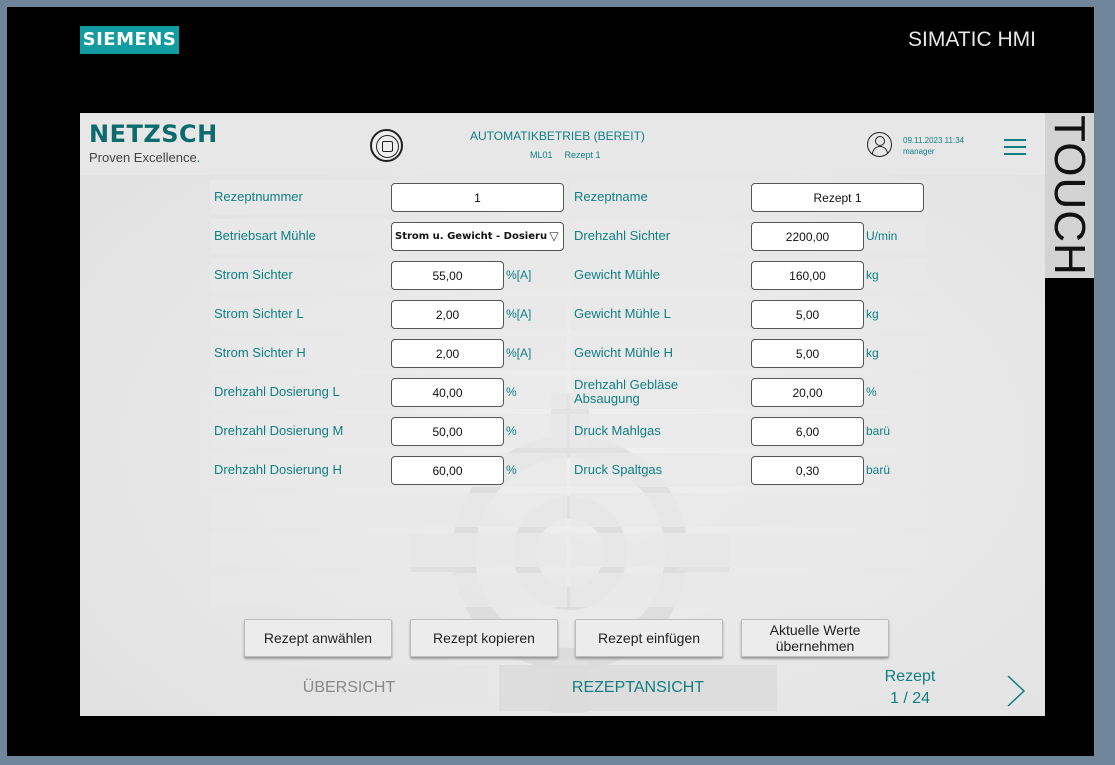 The width and height of the screenshot is (1115, 765). What do you see at coordinates (807, 470) in the screenshot?
I see `druck-spaltgas-field: 0,30` at bounding box center [807, 470].